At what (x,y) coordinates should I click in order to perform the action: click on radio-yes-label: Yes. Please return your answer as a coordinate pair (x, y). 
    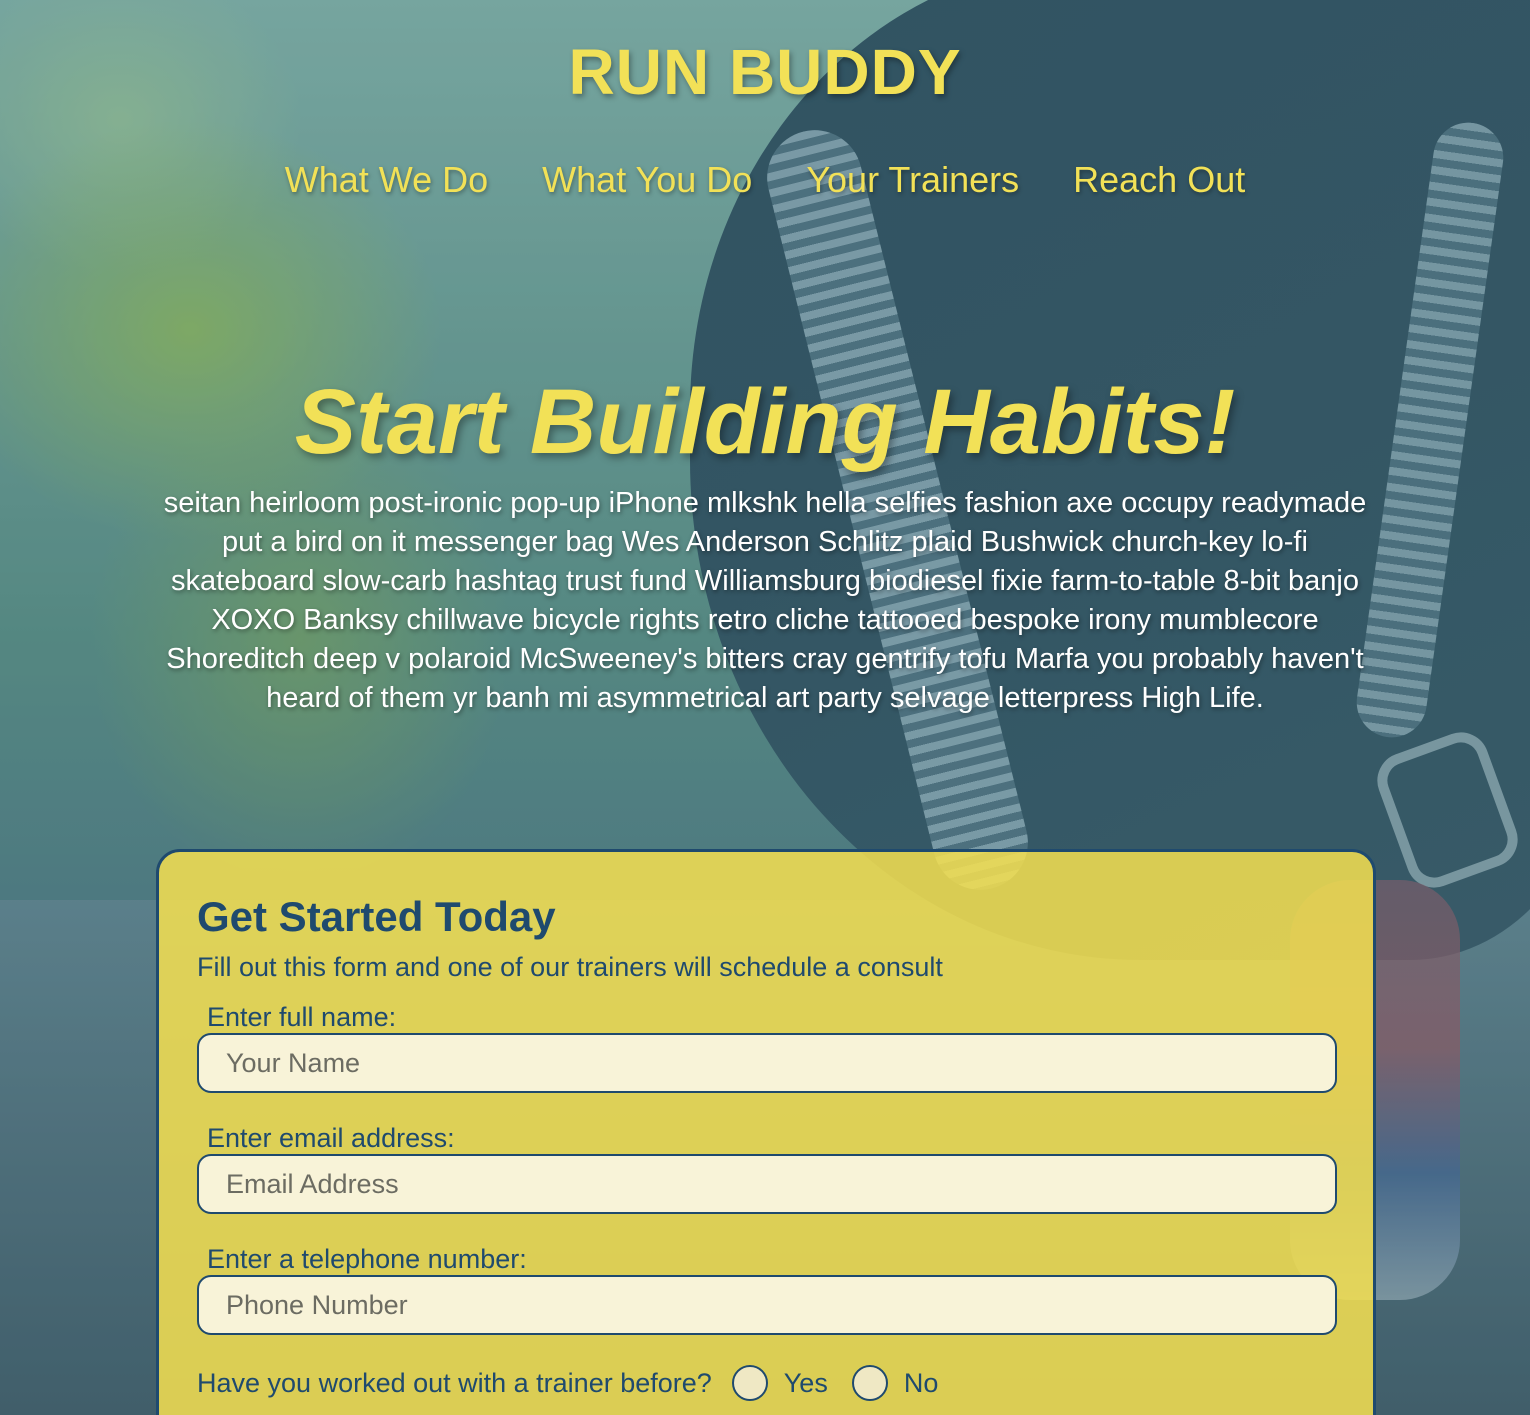
    Looking at the image, I should click on (806, 1383).